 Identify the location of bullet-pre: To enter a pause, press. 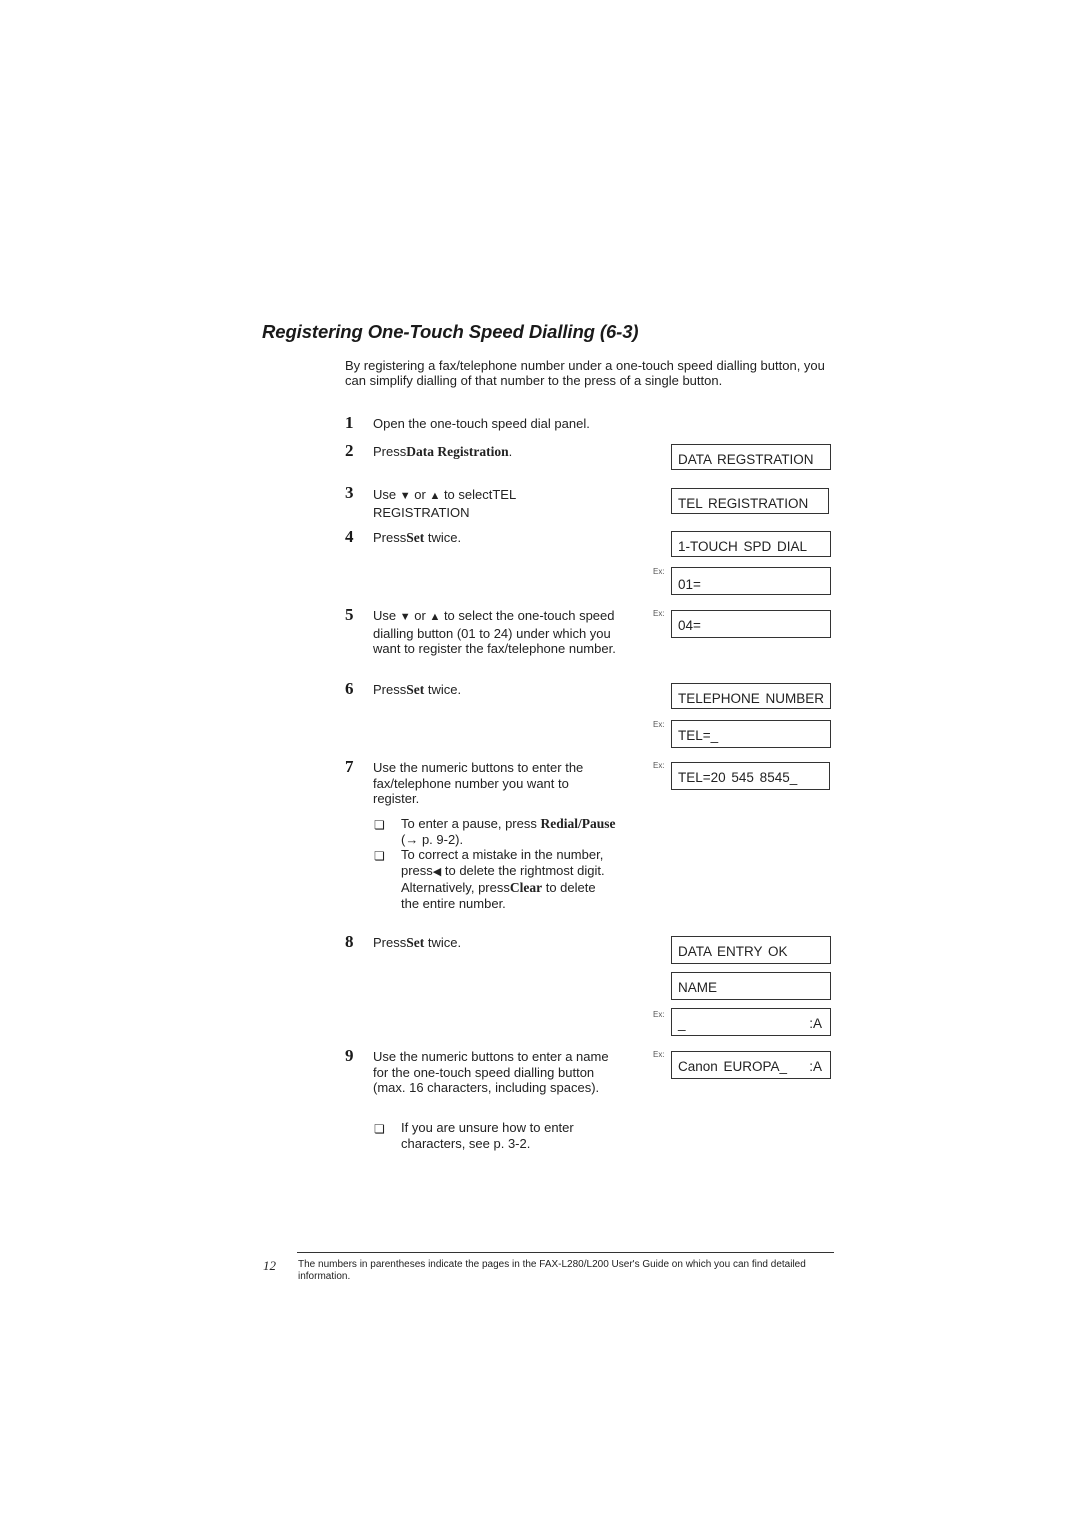
(471, 823).